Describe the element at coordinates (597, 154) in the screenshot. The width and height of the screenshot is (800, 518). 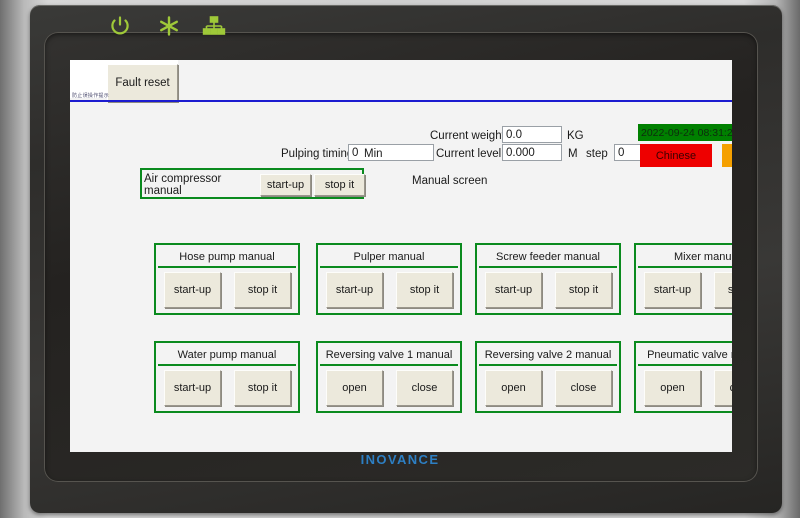
I see `step-label: step` at that location.